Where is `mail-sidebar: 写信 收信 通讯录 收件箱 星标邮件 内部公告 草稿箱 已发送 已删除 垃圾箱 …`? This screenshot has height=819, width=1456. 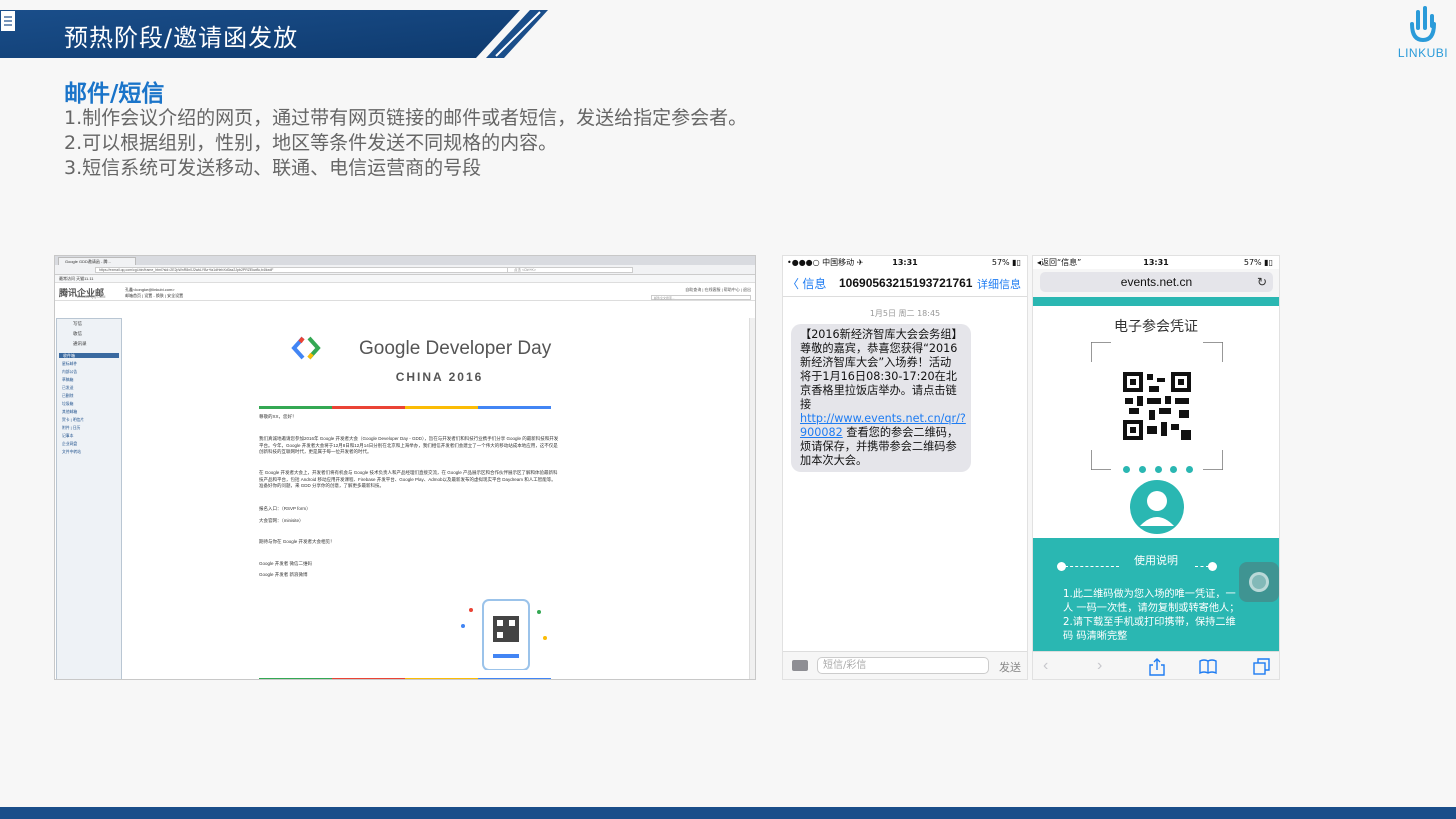
mail-sidebar: 写信 收信 通讯录 收件箱 星标邮件 内部公告 草稿箱 已发送 已删除 垃圾箱 … is located at coordinates (89, 498).